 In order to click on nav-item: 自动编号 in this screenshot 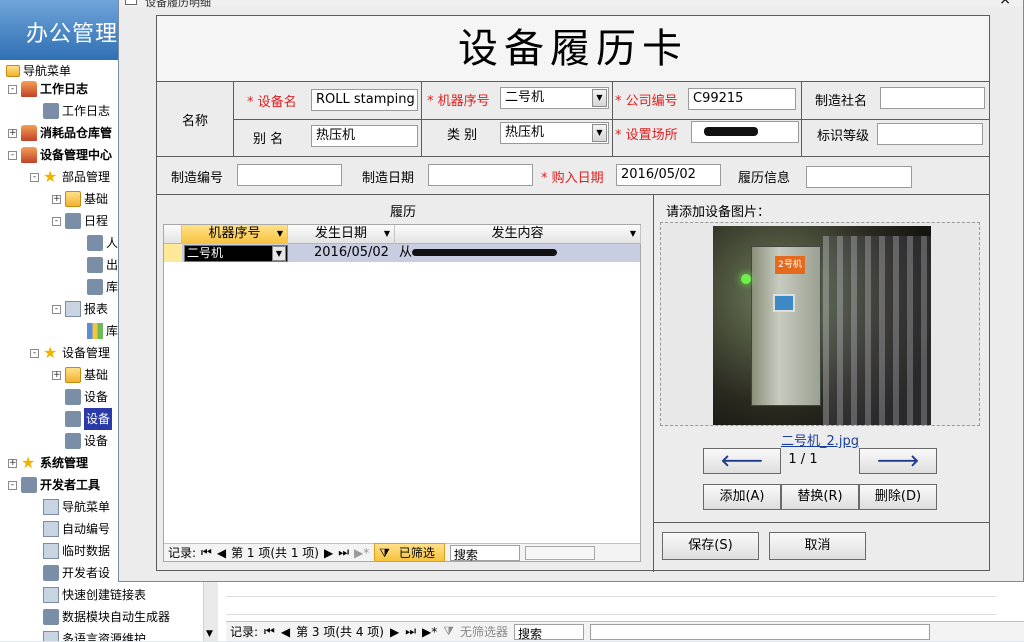, I will do `click(70, 529)`.